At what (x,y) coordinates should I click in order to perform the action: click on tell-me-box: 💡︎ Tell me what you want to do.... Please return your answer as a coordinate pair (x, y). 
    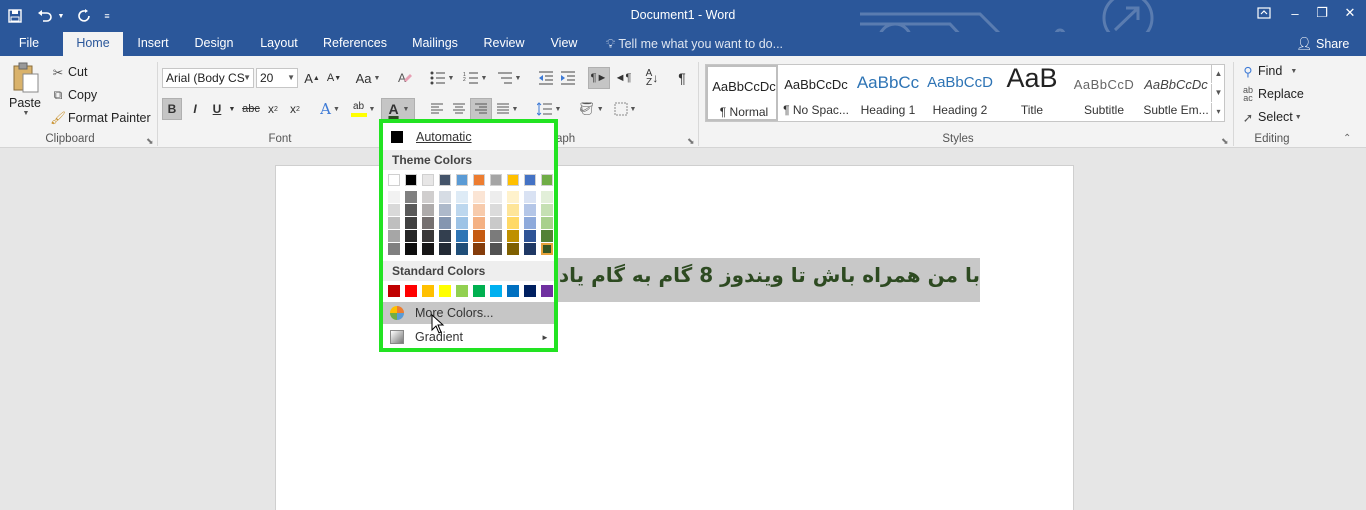
    Looking at the image, I should click on (694, 44).